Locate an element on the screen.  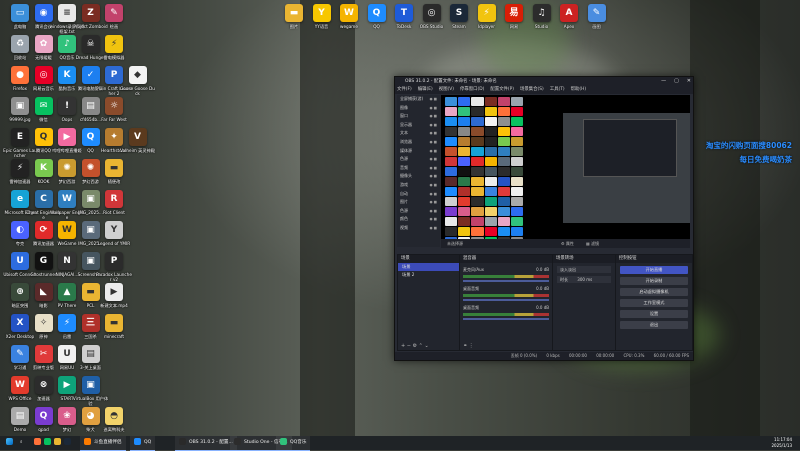
riot-client-icon: R is located at coordinates (114, 199).